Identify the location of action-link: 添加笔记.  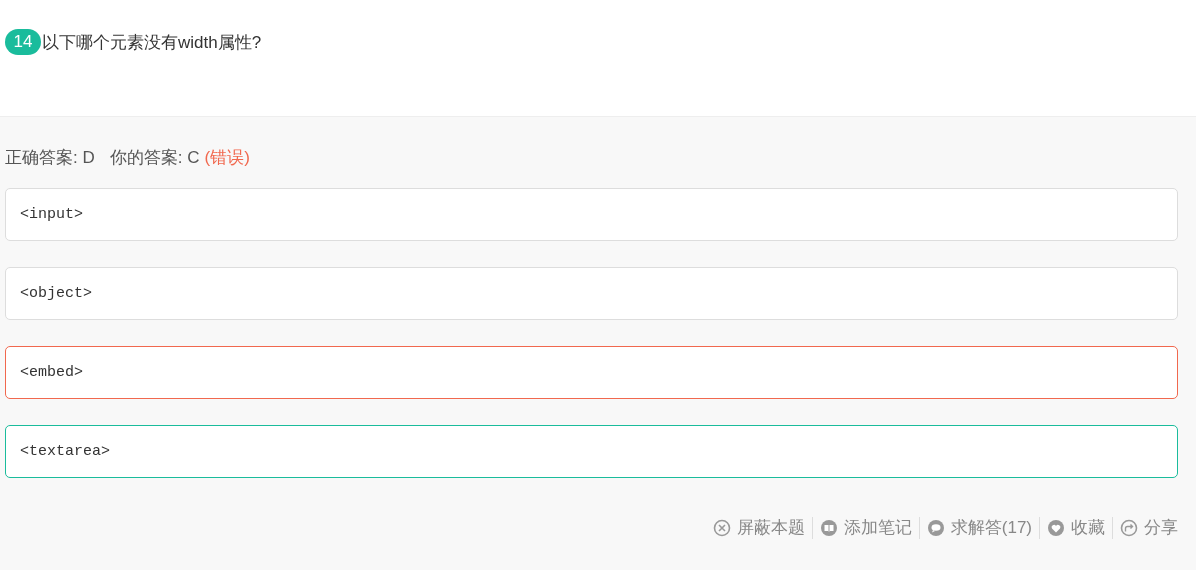
(865, 527).